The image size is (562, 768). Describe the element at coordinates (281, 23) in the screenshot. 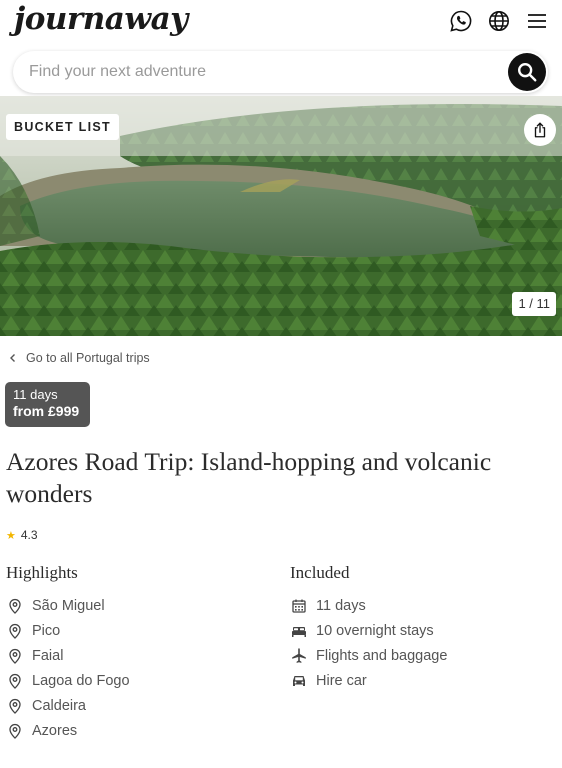

I see `header: journaway` at that location.